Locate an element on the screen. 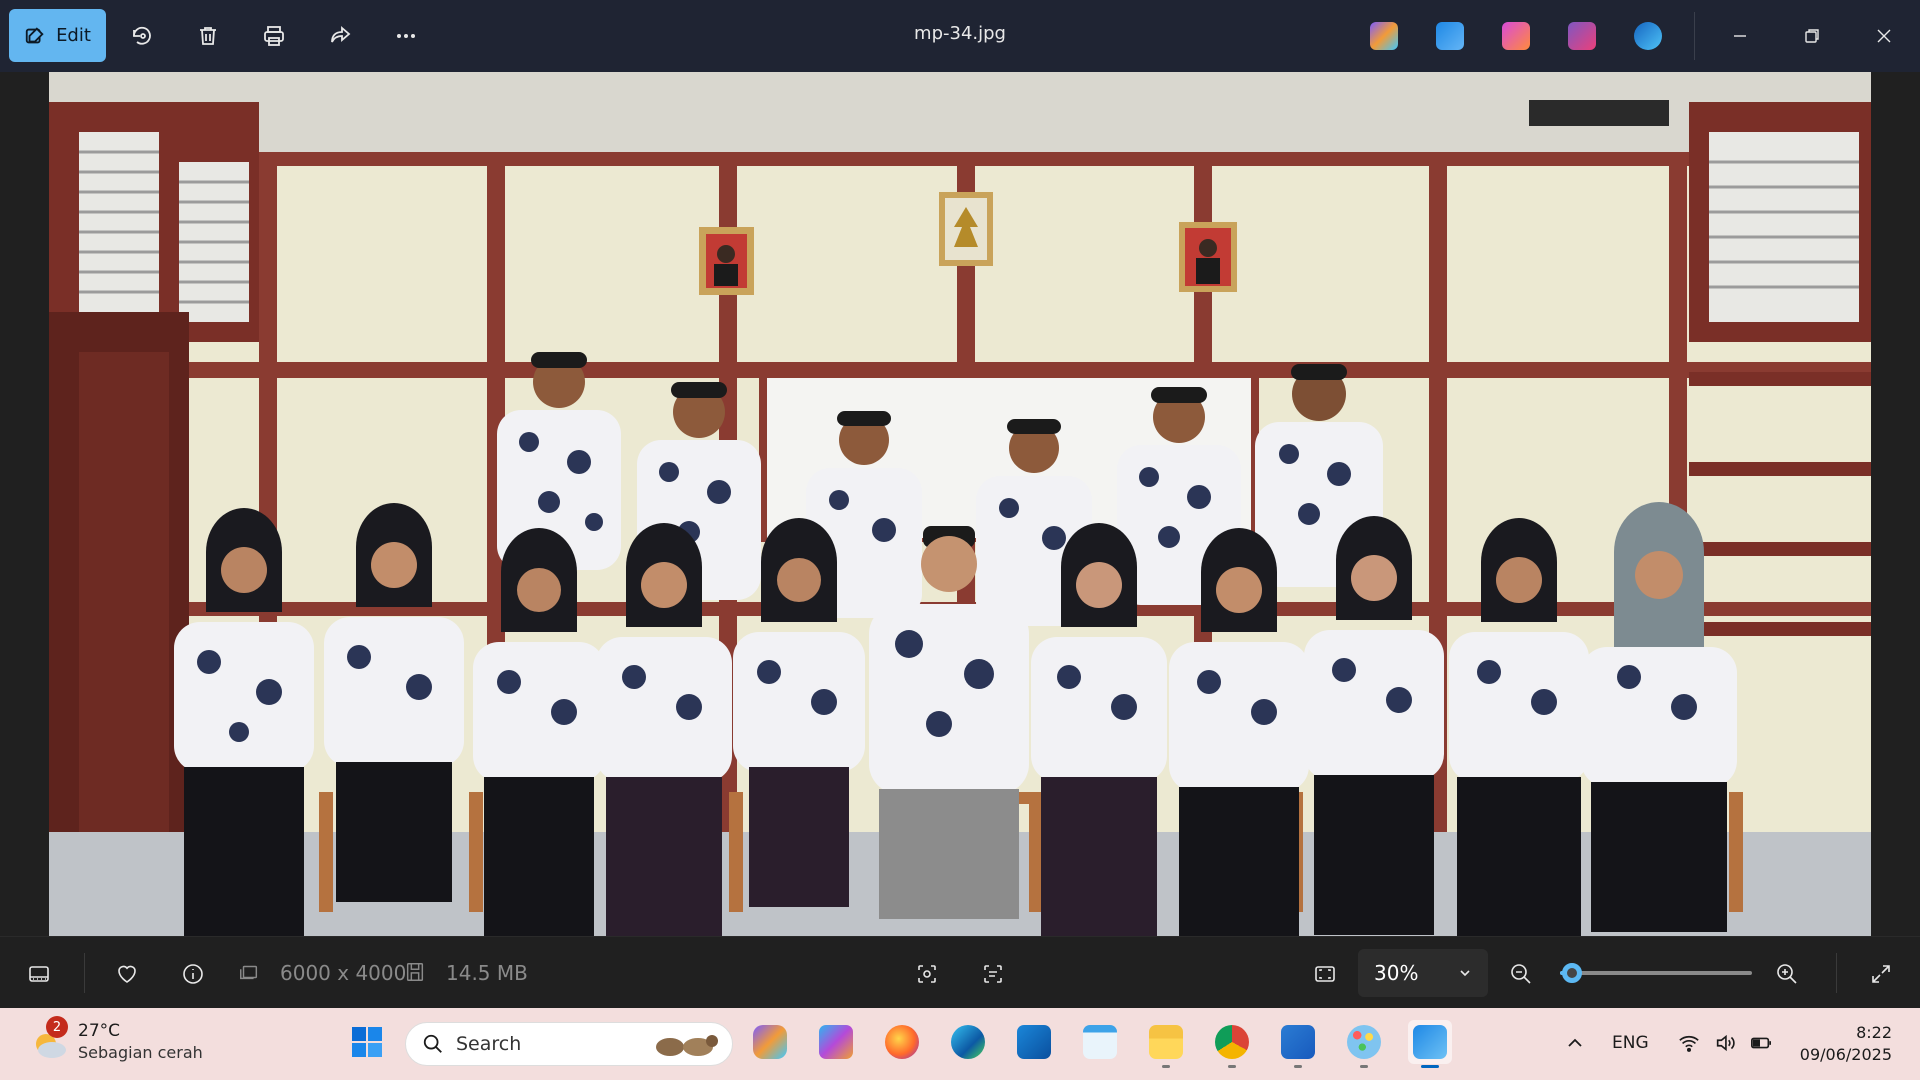  clock-time: 8:22 is located at coordinates (1874, 1032).